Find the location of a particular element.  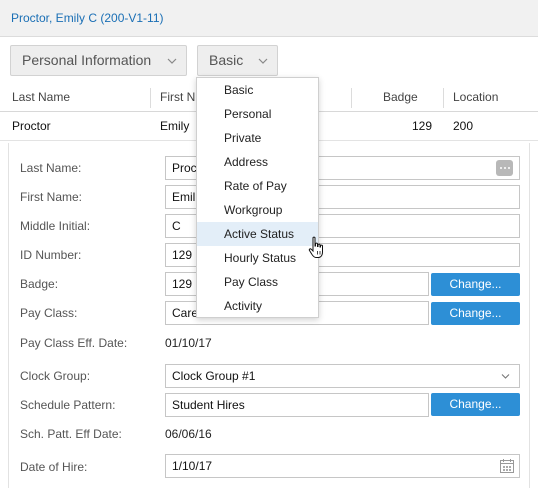

schedule-pattern-field: Student Hires is located at coordinates (297, 405).